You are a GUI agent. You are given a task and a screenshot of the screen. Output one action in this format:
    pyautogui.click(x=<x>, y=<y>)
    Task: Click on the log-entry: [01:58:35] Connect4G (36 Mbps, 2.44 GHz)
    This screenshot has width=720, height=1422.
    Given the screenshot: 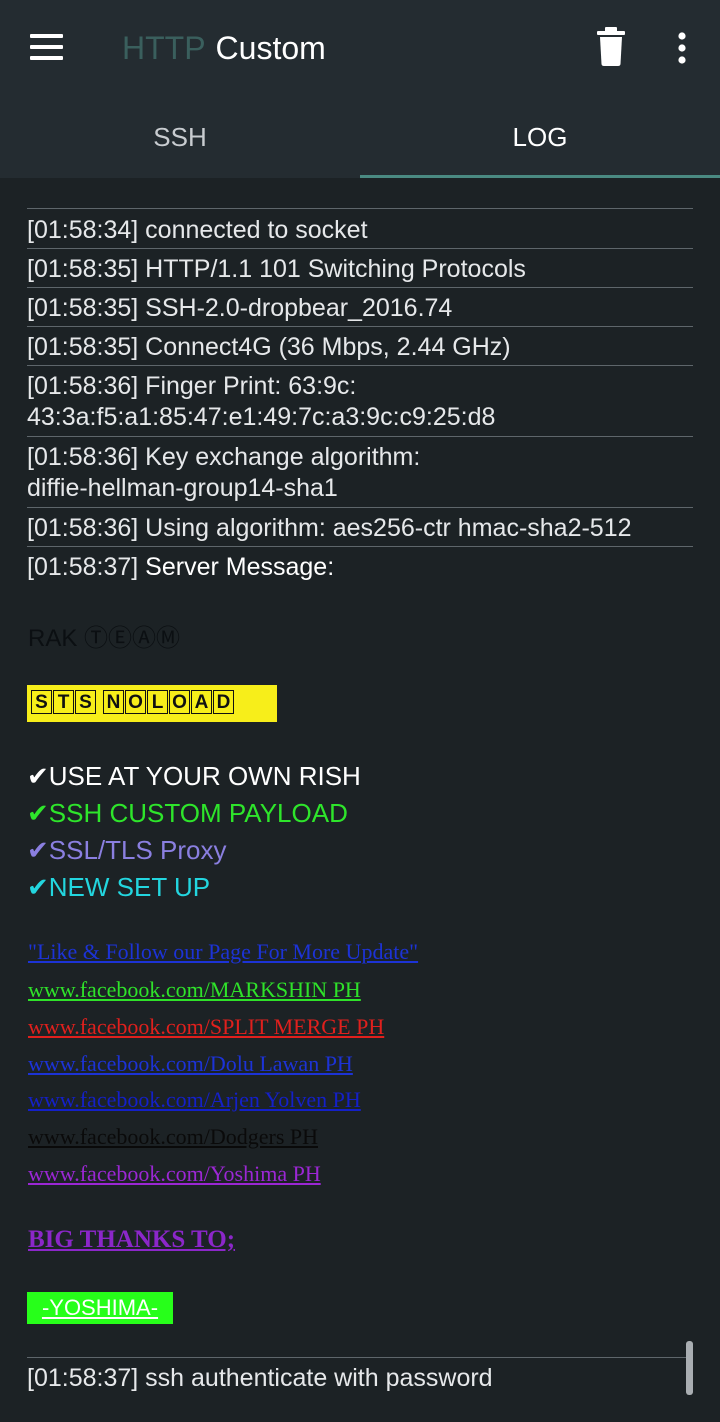 What is the action you would take?
    pyautogui.click(x=360, y=347)
    